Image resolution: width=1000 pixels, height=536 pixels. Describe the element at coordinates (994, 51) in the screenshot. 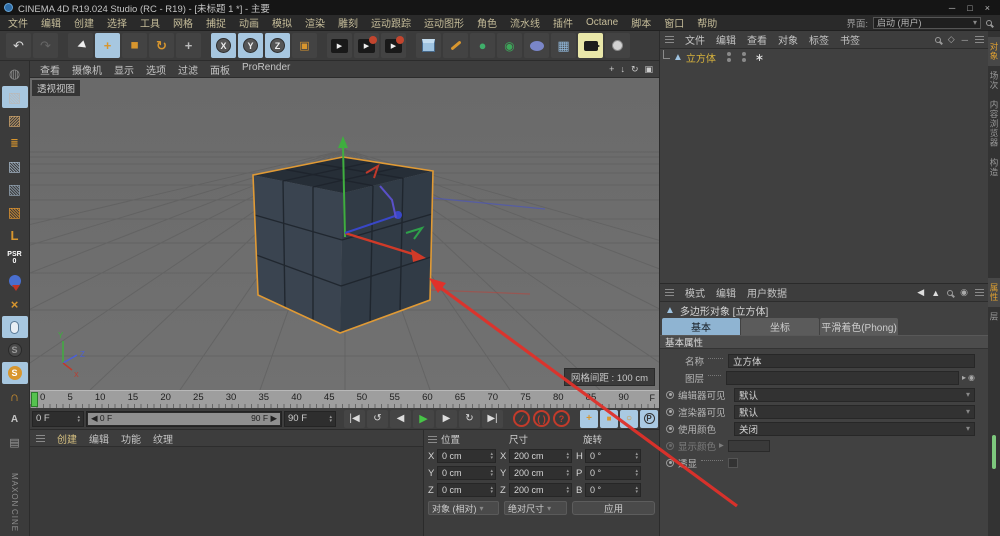

I see `tab-objects: 对象` at that location.